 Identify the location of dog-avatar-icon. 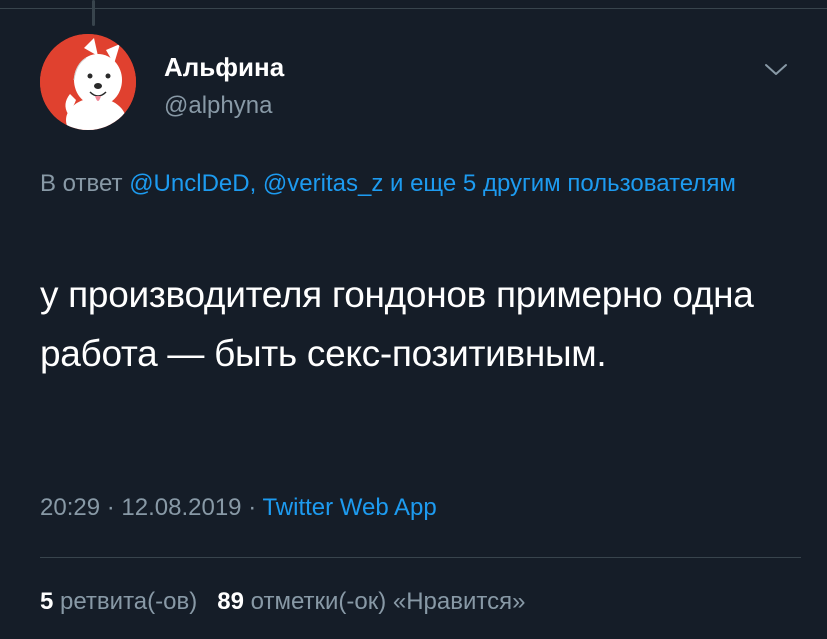
(88, 82).